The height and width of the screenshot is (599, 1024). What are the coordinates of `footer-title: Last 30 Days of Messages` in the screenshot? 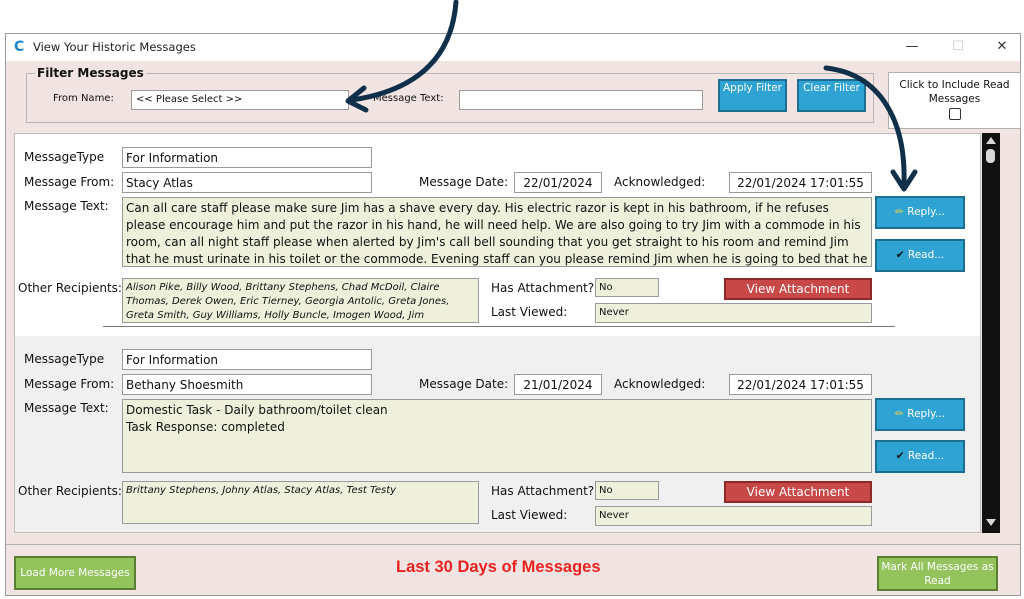 It's located at (498, 567).